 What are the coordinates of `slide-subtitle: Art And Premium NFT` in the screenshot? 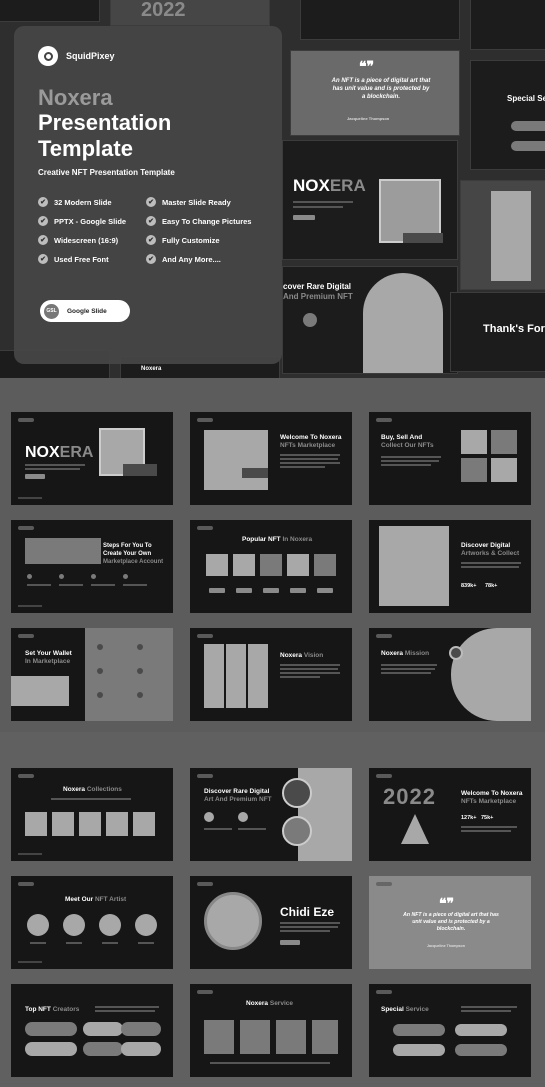 It's located at (238, 799).